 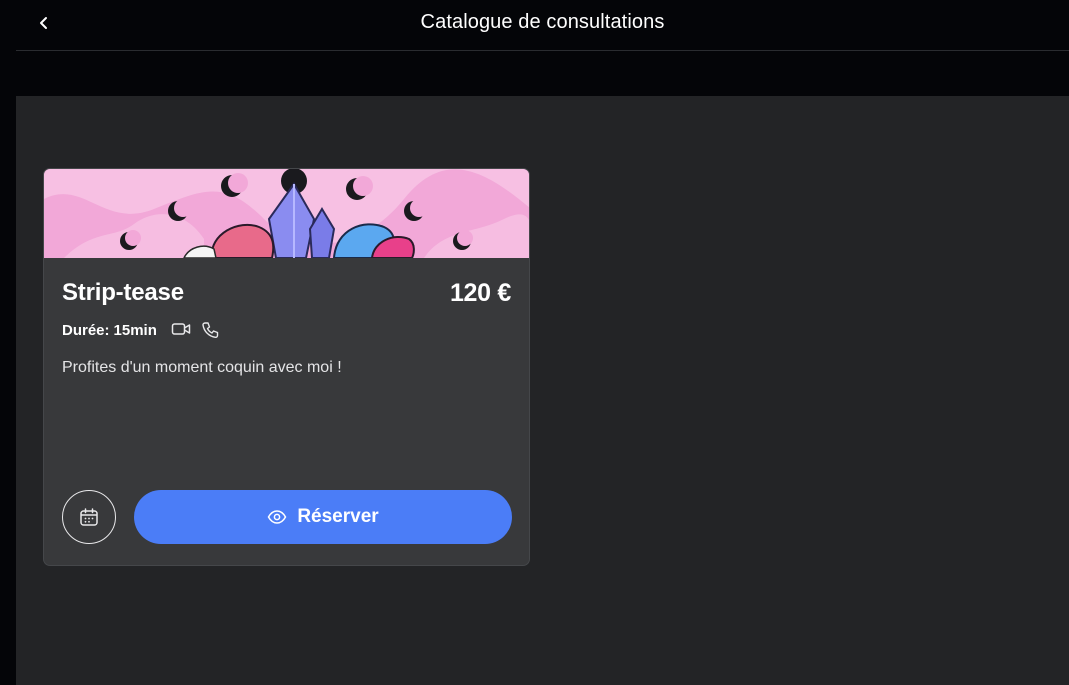 What do you see at coordinates (202, 367) in the screenshot?
I see `card-description: Profites d'un moment coquin avec moi !` at bounding box center [202, 367].